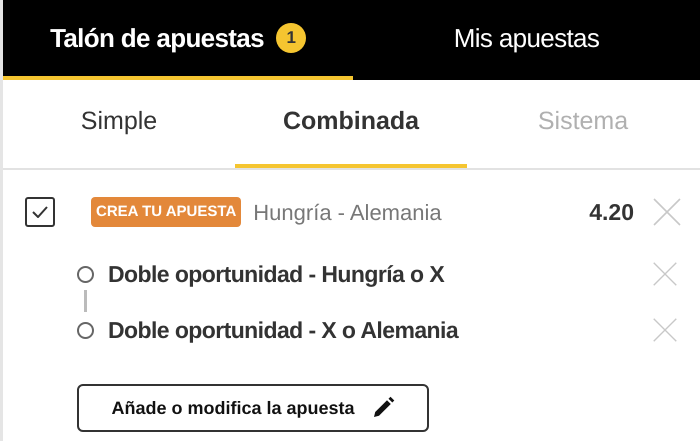 The width and height of the screenshot is (700, 441). Describe the element at coordinates (526, 40) in the screenshot. I see `tab: Mis apuestas` at that location.